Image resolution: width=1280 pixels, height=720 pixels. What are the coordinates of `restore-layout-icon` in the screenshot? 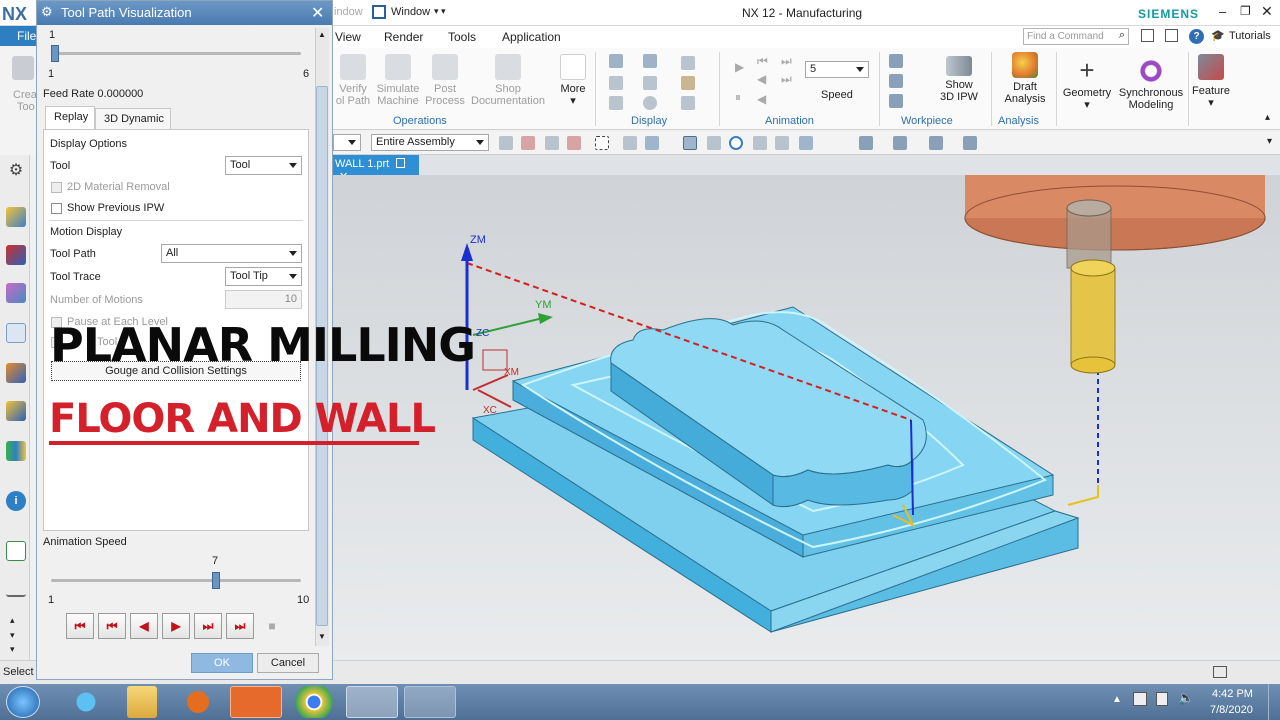 It's located at (1171, 35).